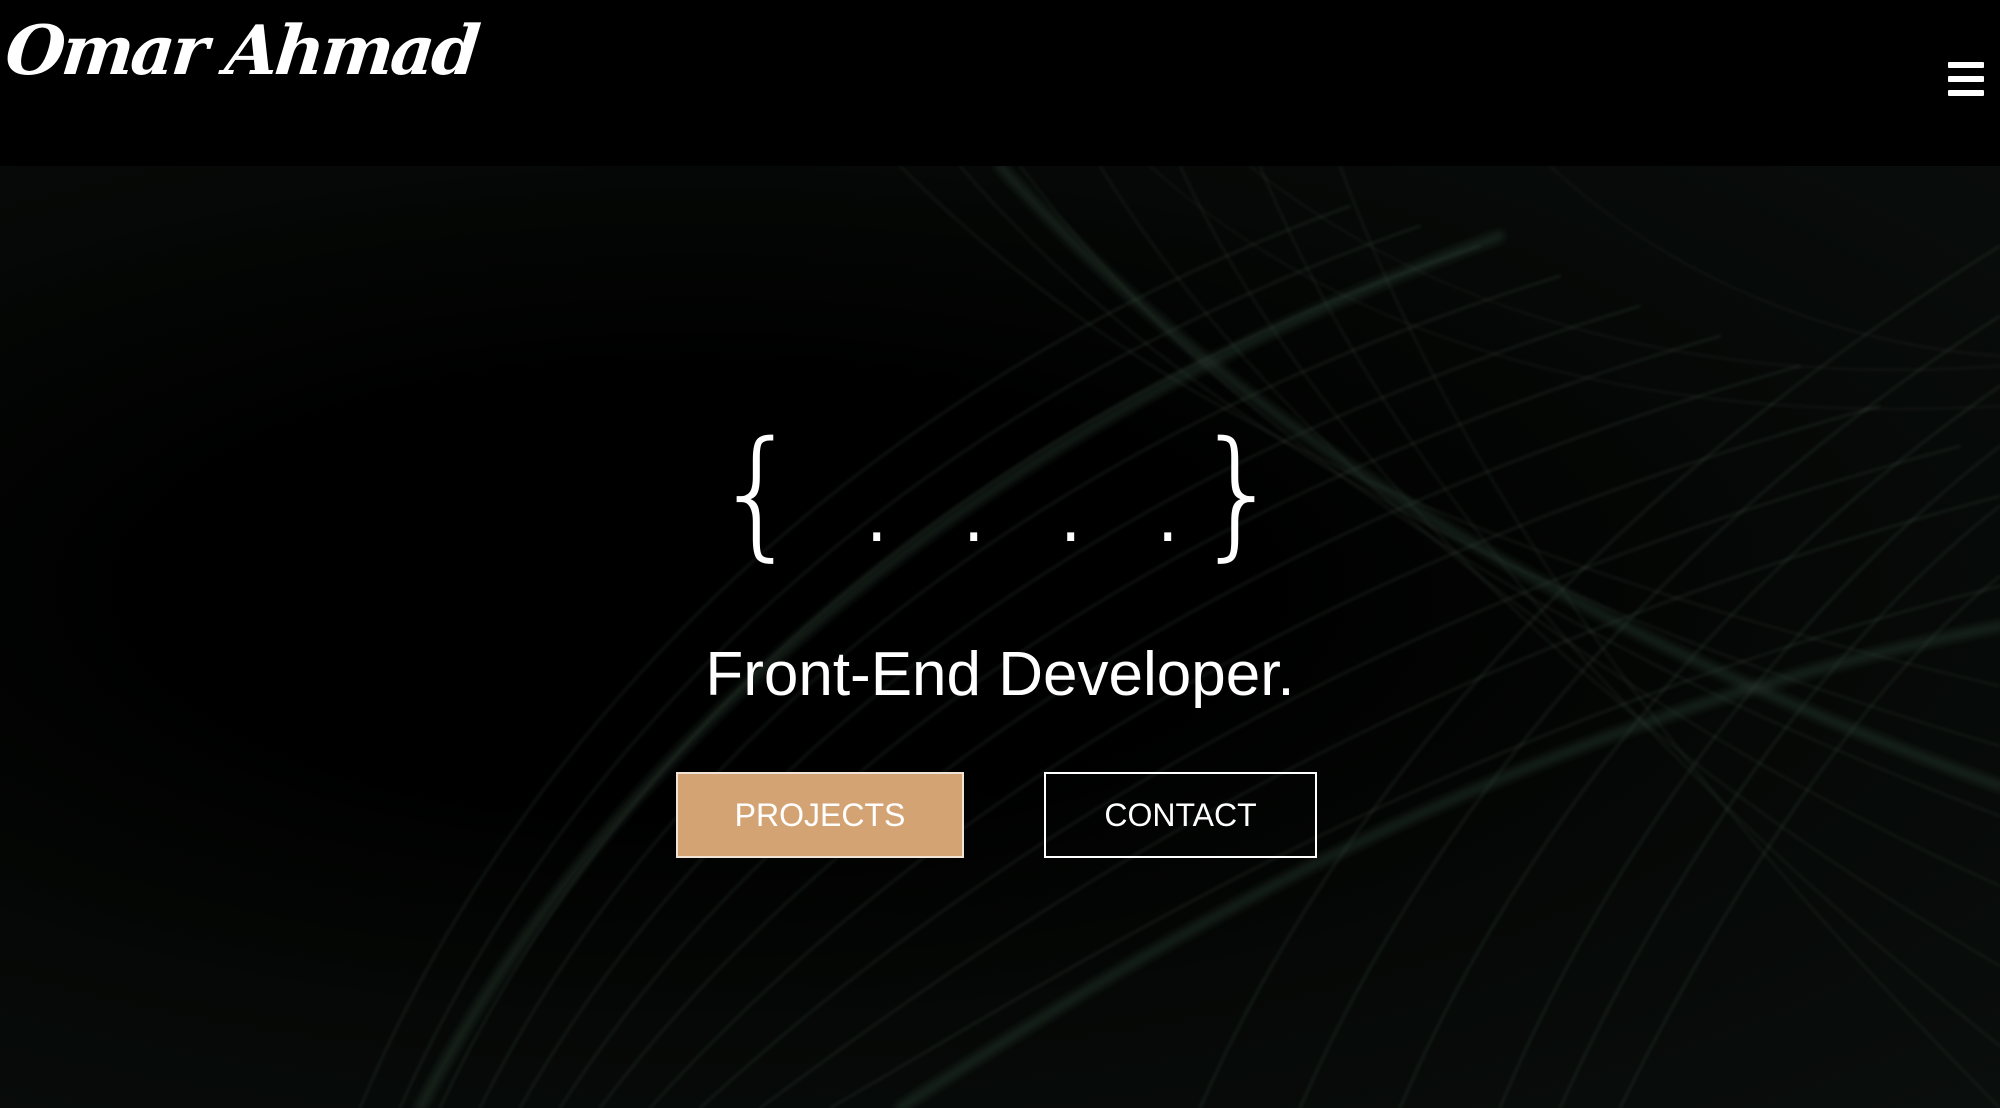 This screenshot has height=1108, width=2000. Describe the element at coordinates (1000, 674) in the screenshot. I see `hero-subtitle: Front-End Developer.` at that location.